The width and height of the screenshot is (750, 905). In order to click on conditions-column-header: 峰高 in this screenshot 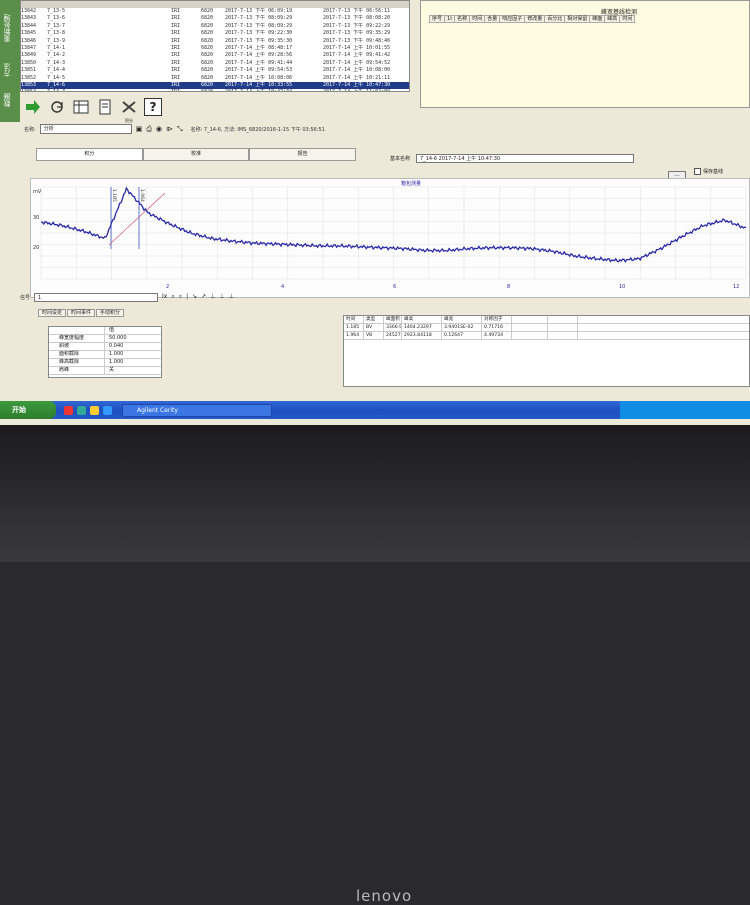, I will do `click(612, 19)`.